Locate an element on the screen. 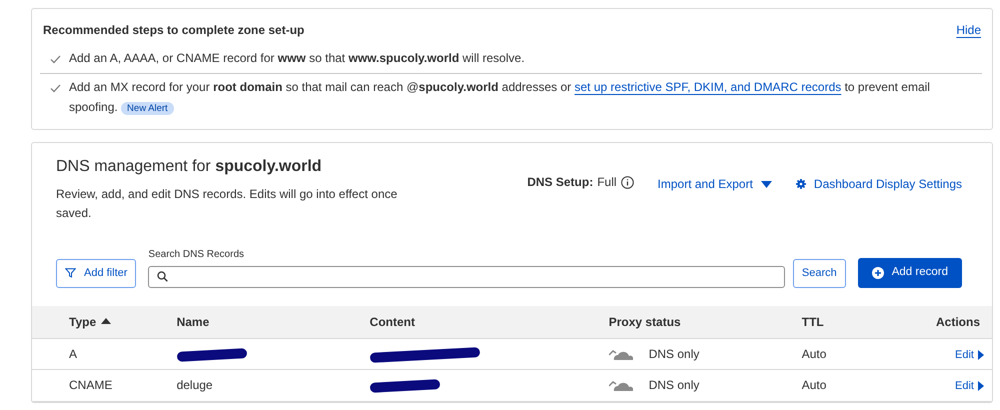  caret-icon is located at coordinates (766, 184).